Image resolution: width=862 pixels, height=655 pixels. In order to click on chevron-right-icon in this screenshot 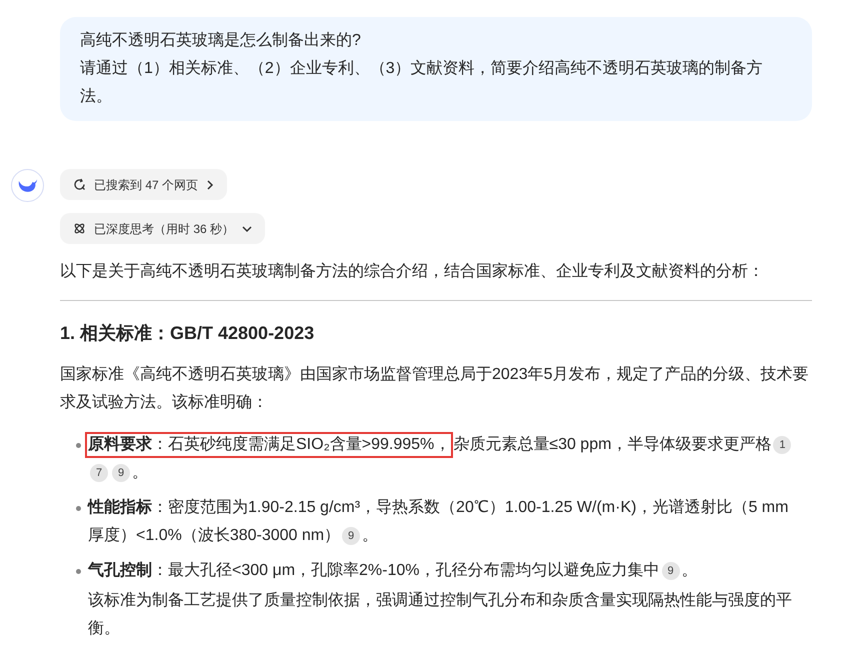, I will do `click(210, 185)`.